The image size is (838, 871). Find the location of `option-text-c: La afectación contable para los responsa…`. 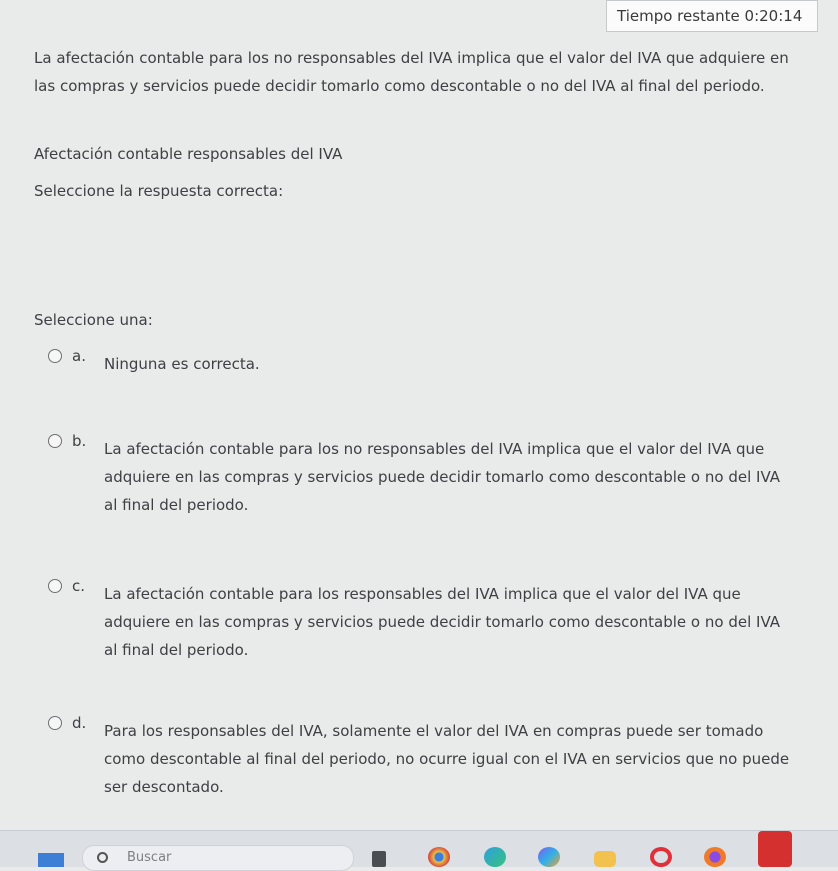

option-text-c: La afectación contable para los responsa… is located at coordinates (449, 622).